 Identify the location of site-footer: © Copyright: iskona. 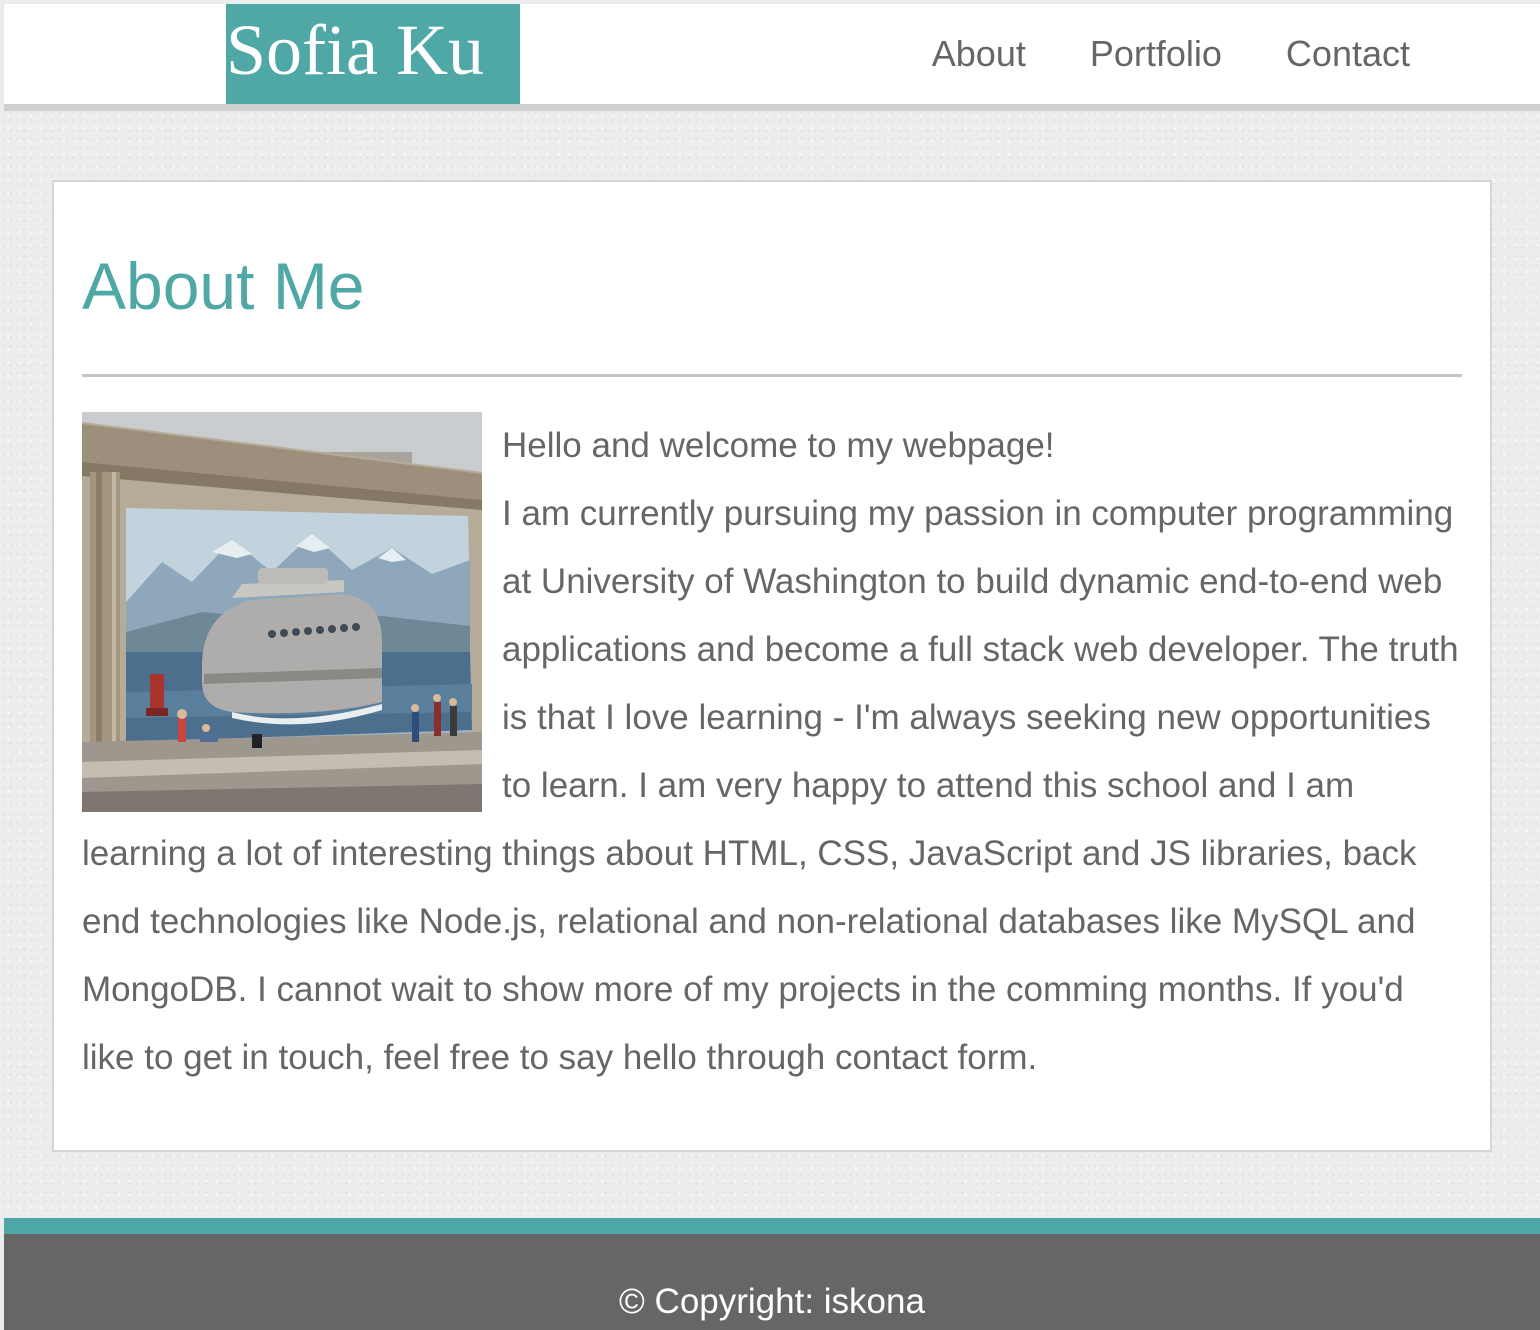
(772, 1274).